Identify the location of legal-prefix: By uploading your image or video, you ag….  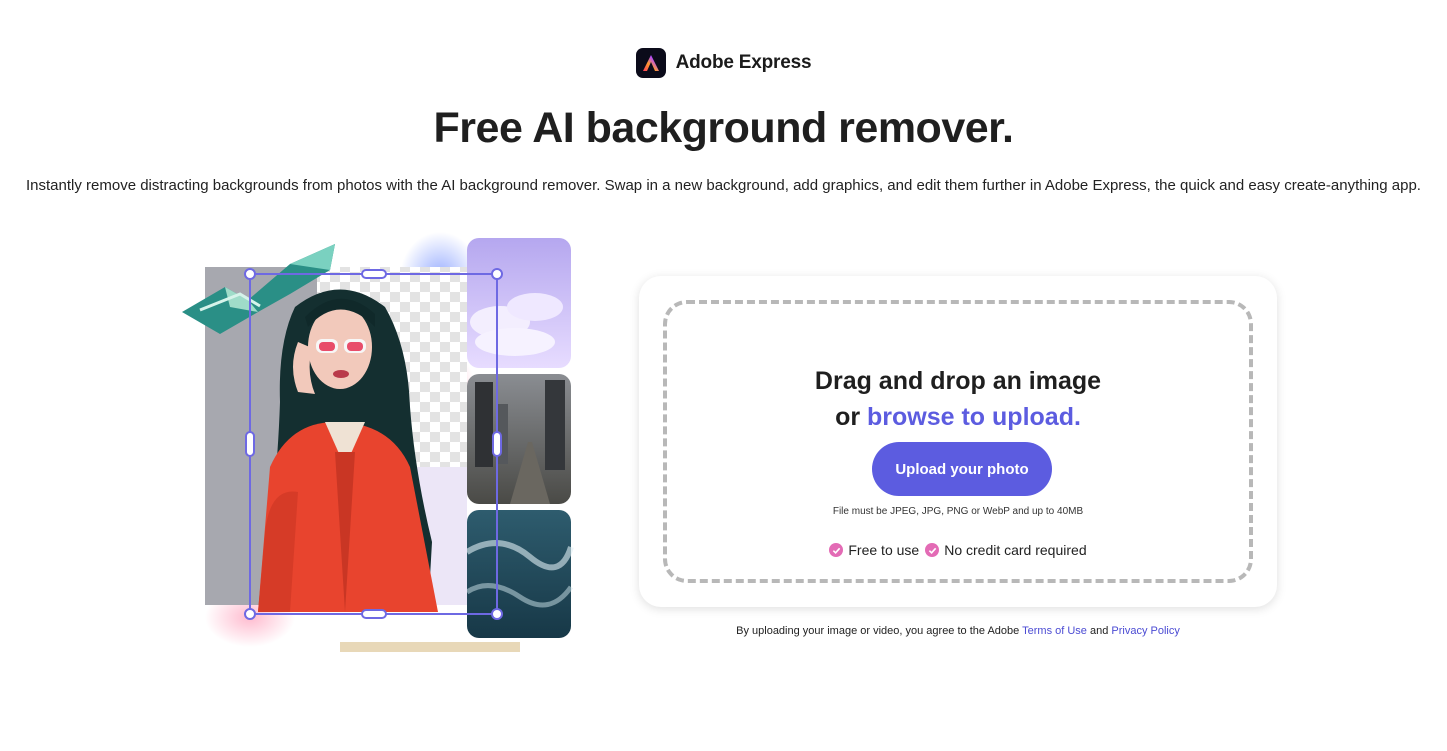
(879, 631).